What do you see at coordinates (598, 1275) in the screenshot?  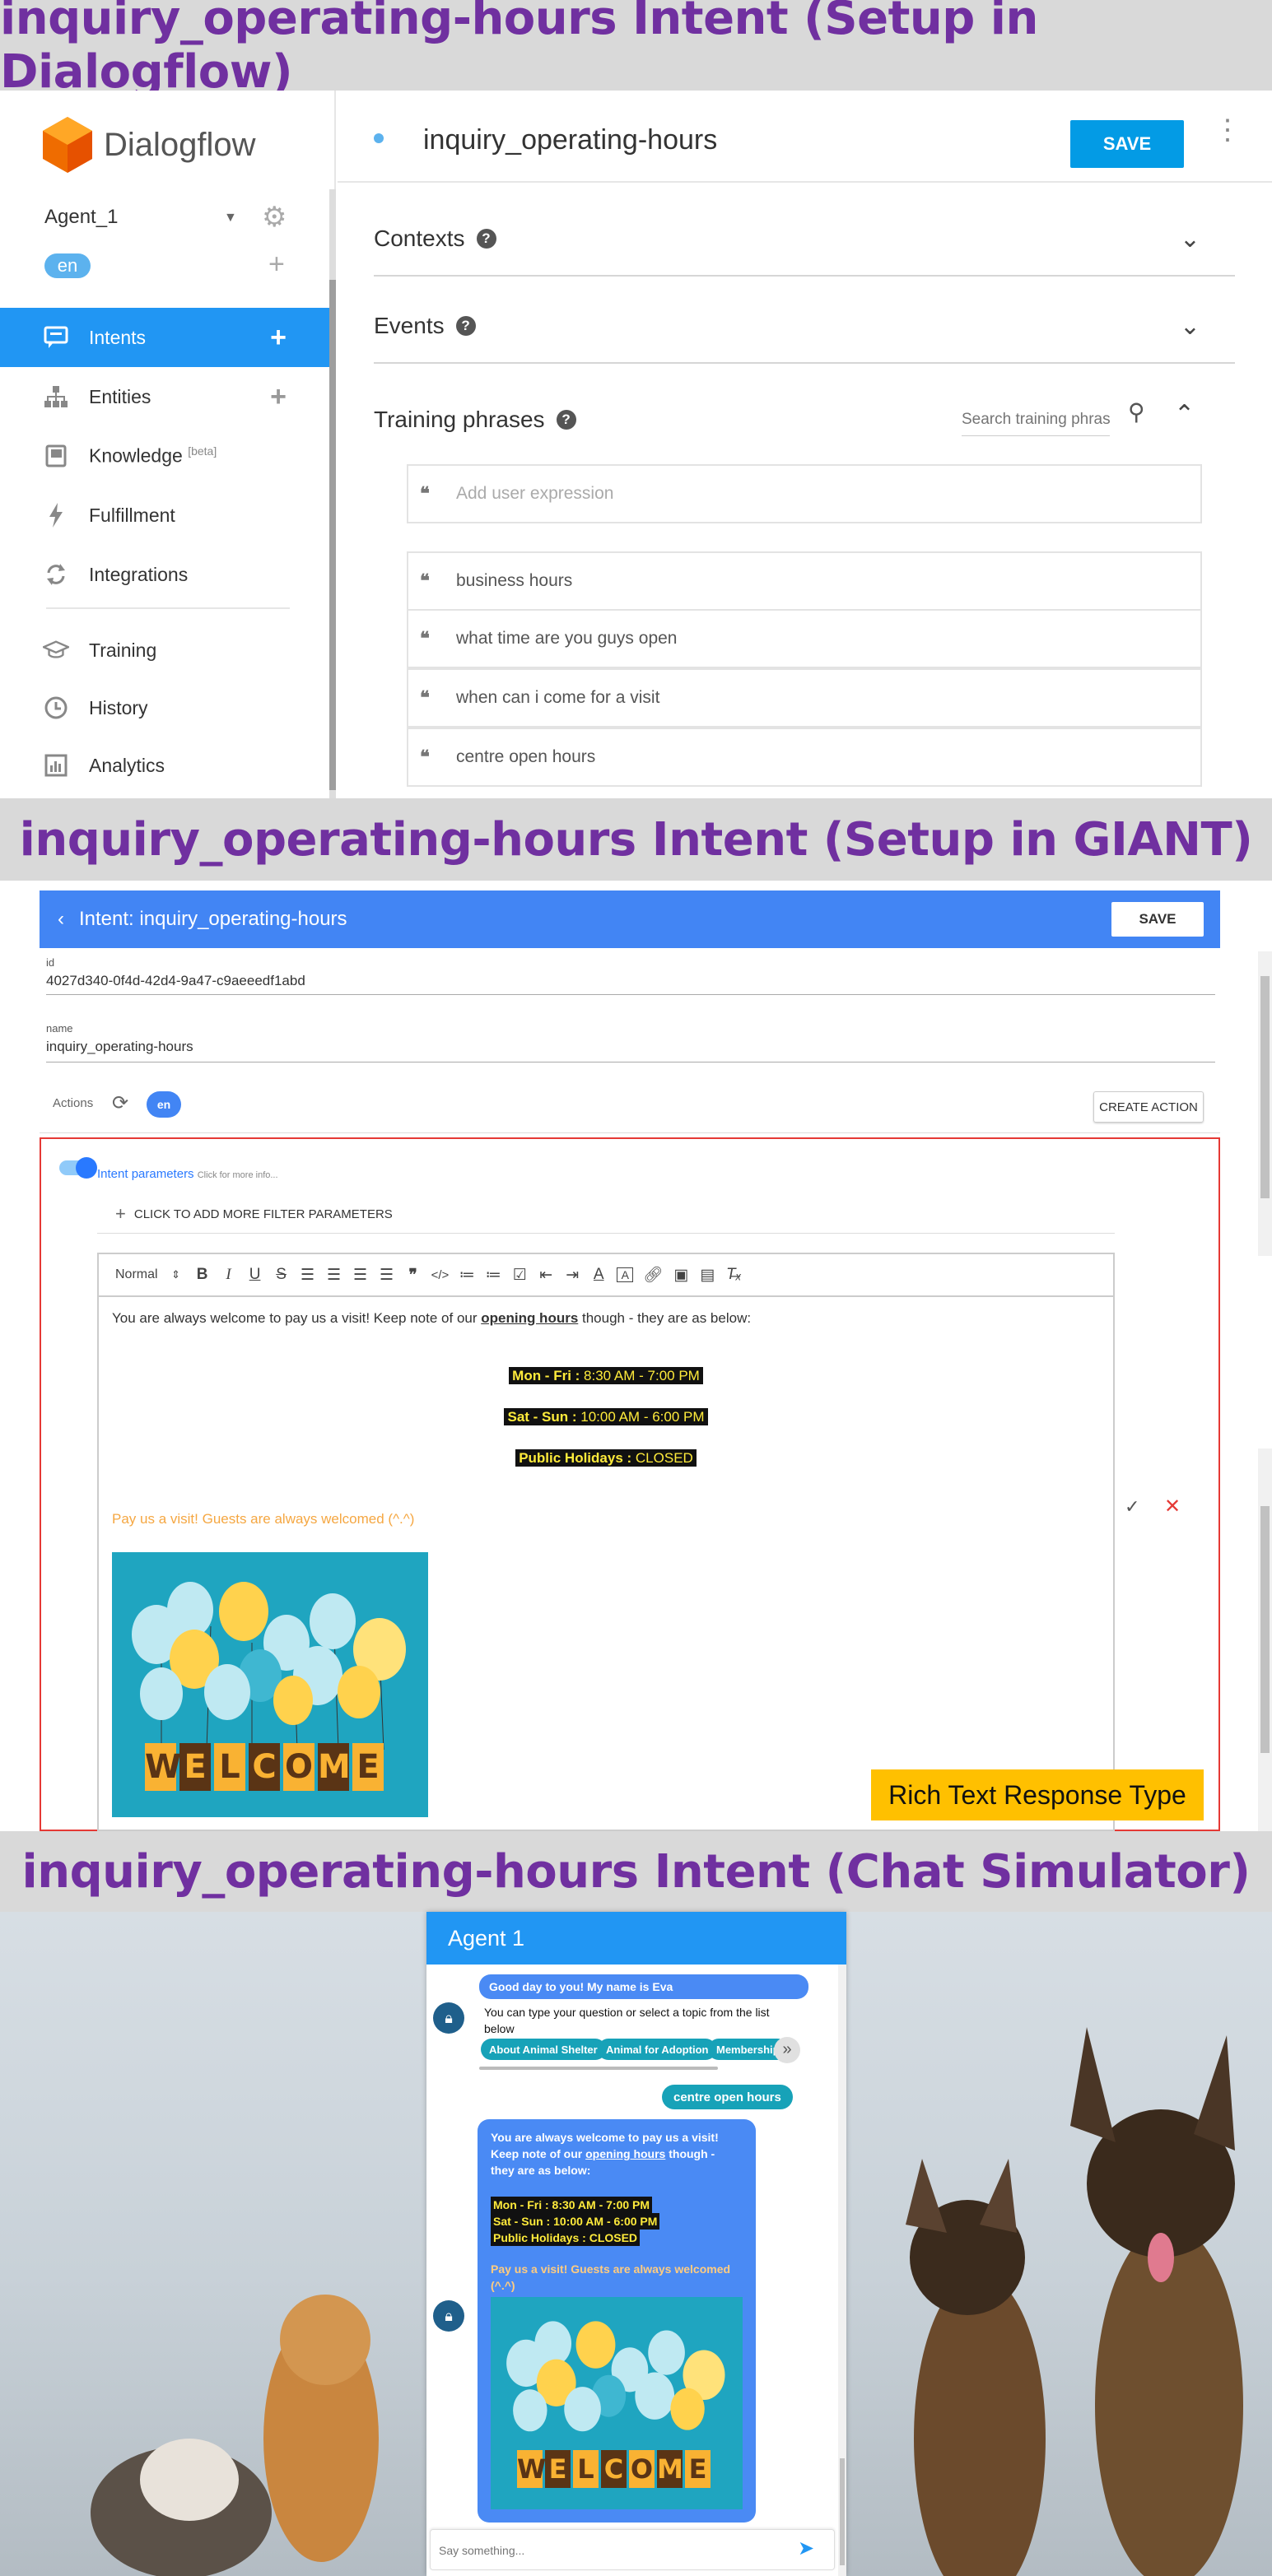 I see `font-color-icon: A` at bounding box center [598, 1275].